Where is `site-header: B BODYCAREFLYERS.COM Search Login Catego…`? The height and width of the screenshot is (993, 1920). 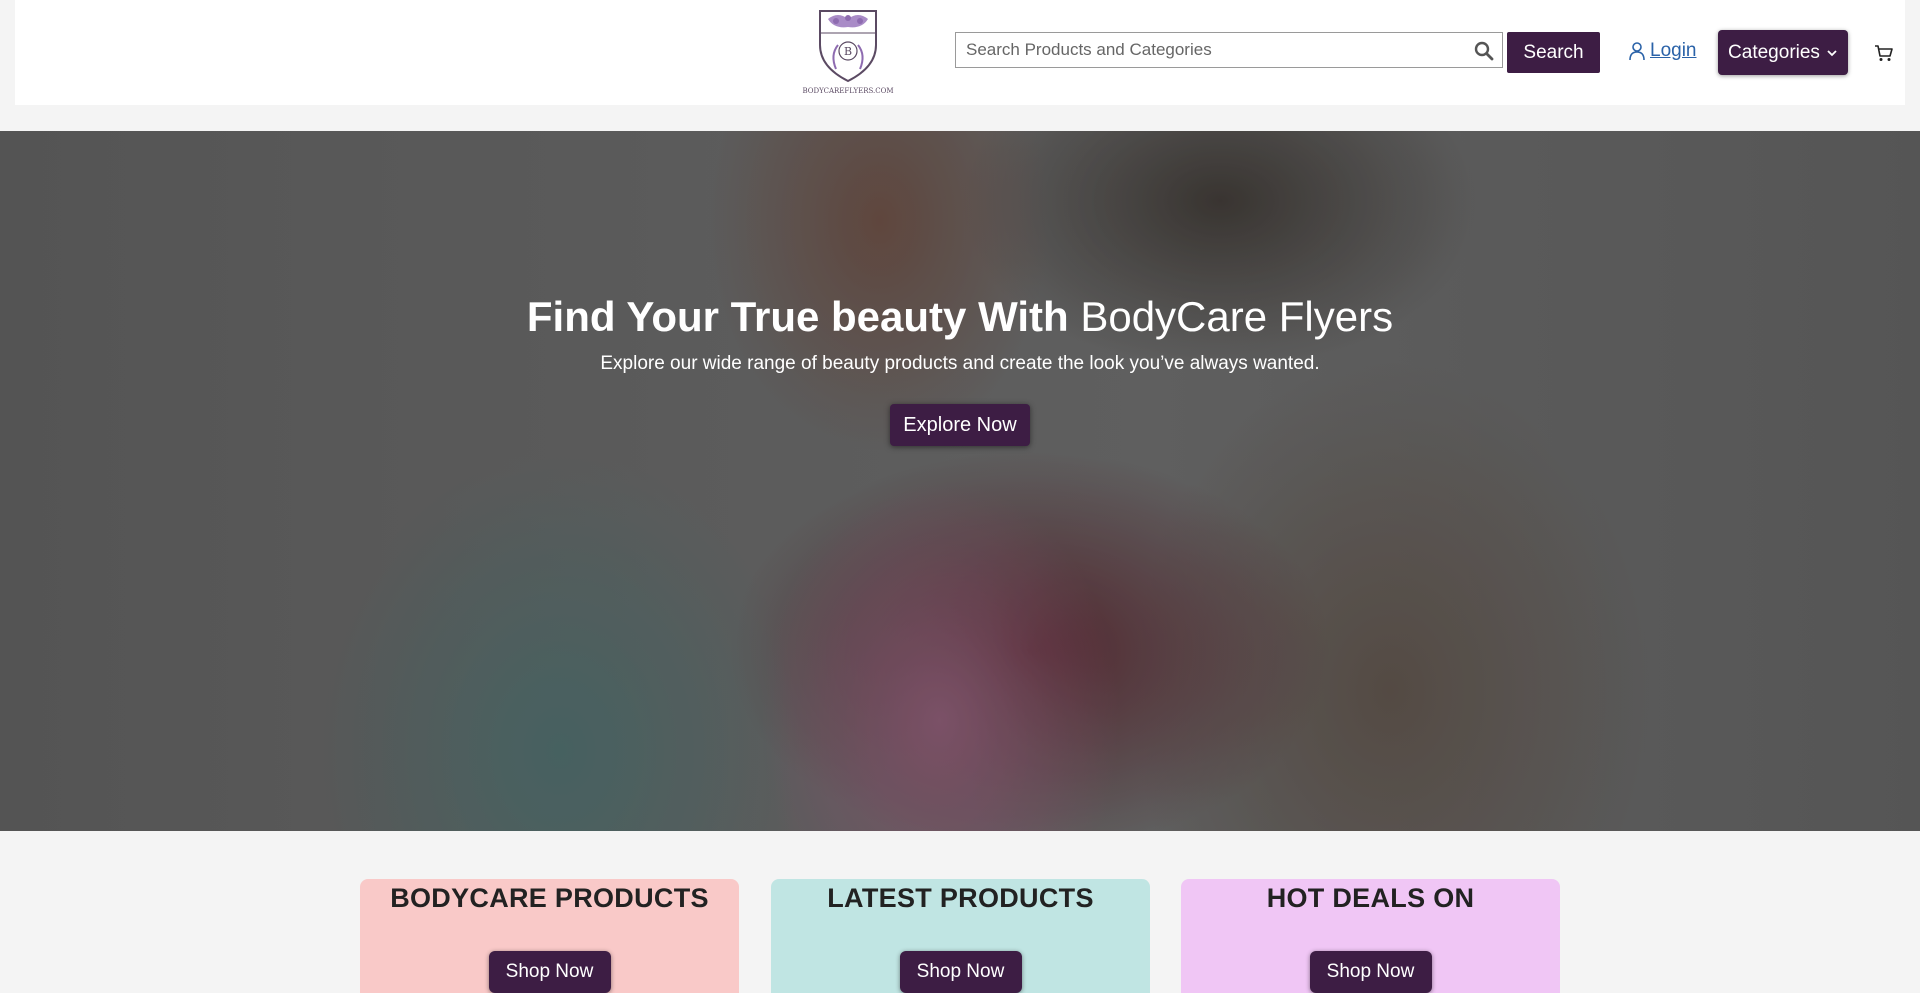 site-header: B BODYCAREFLYERS.COM Search Login Catego… is located at coordinates (960, 52).